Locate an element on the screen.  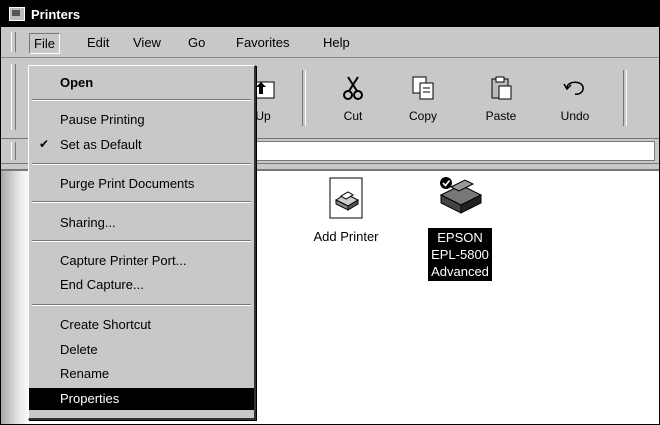
web-view-panel is located at coordinates (16, 297).